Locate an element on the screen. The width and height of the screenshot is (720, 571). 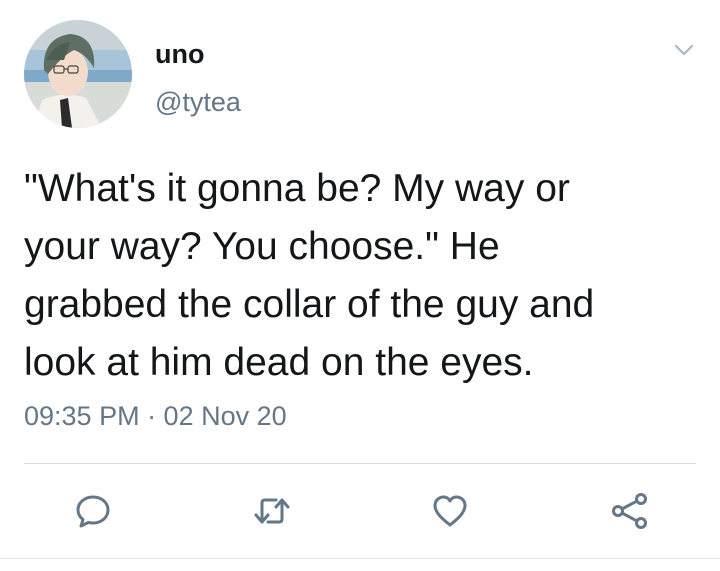
bottom-divider is located at coordinates (360, 558).